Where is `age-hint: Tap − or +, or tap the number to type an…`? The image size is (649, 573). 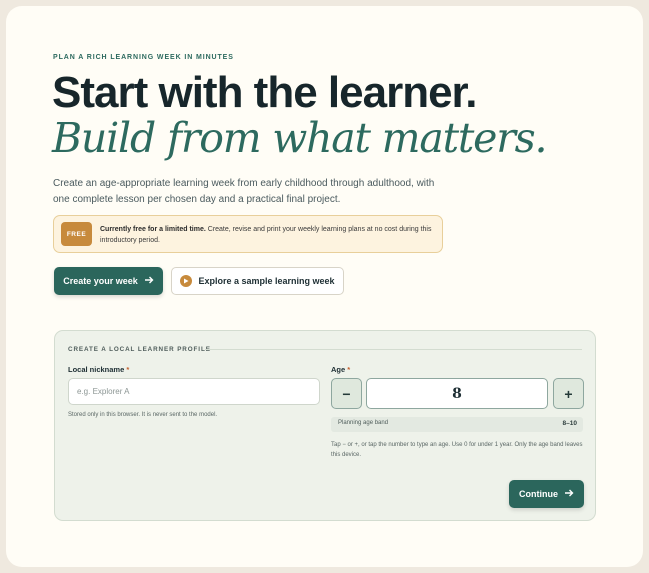
age-hint: Tap − or +, or tap the number to type an… is located at coordinates (457, 450).